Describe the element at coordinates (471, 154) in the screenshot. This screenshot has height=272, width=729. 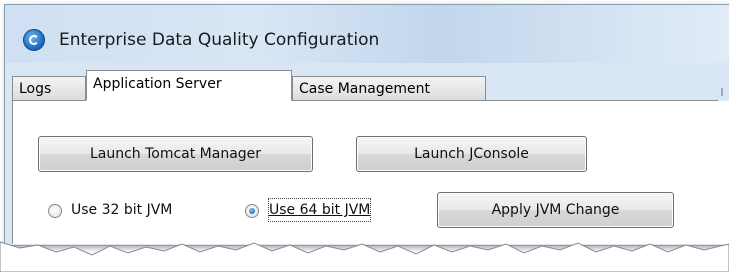
I see `launch-jconsole-button: Launch JConsole` at that location.